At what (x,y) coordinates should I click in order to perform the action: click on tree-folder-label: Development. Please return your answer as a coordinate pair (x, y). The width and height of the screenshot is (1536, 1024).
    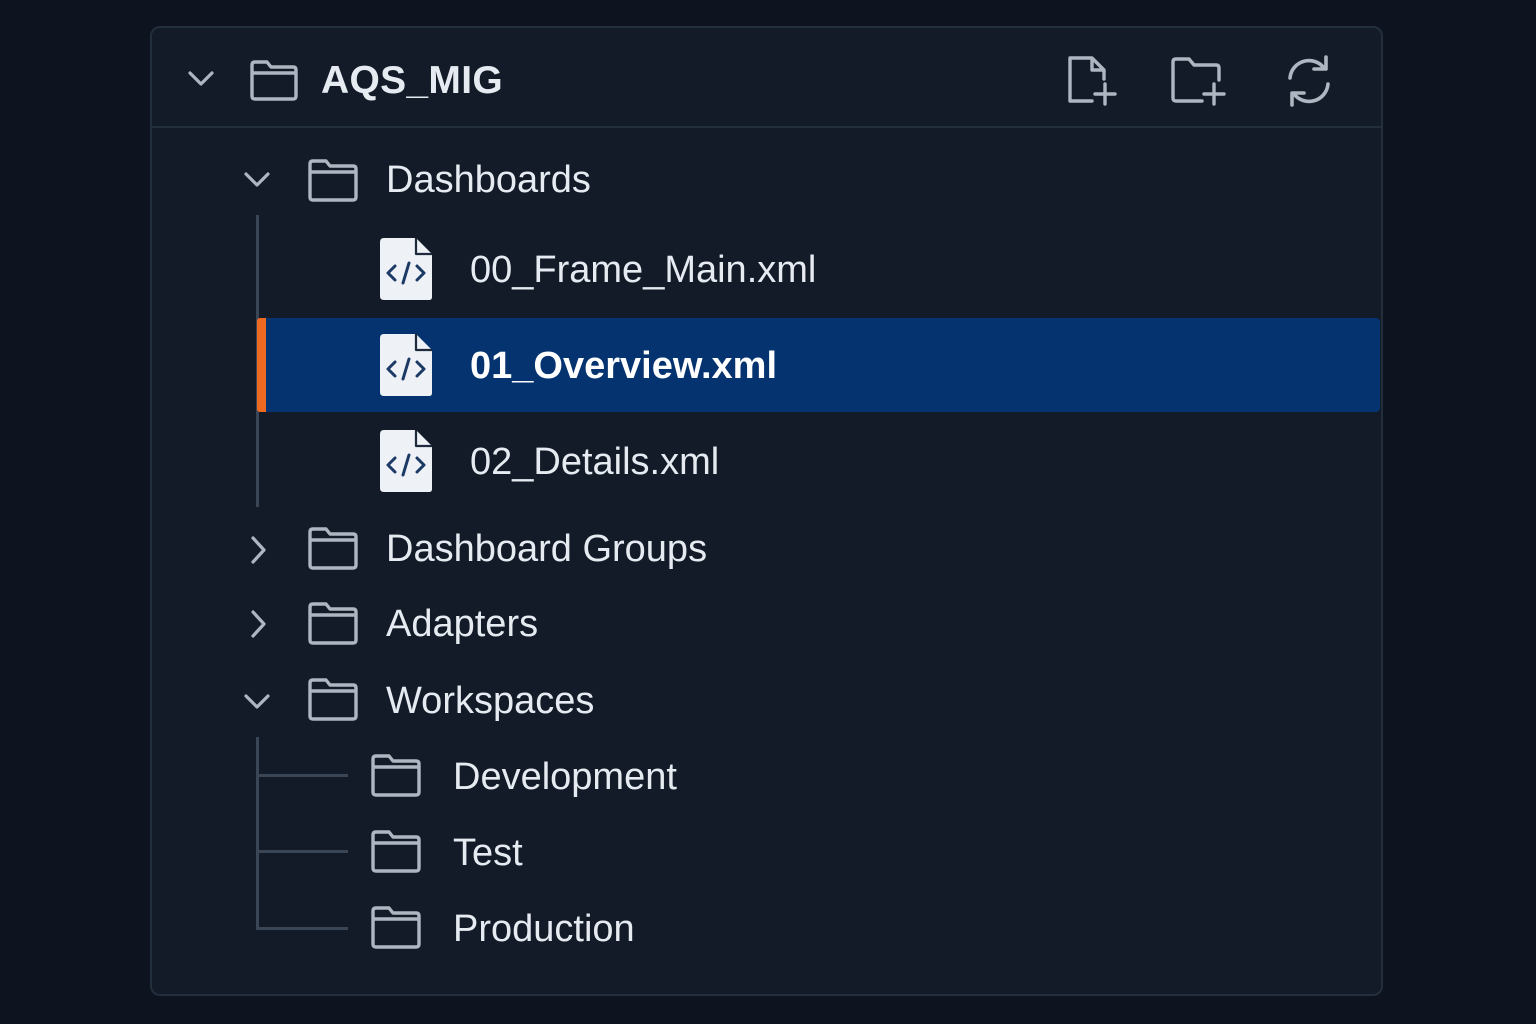
    Looking at the image, I should click on (565, 777).